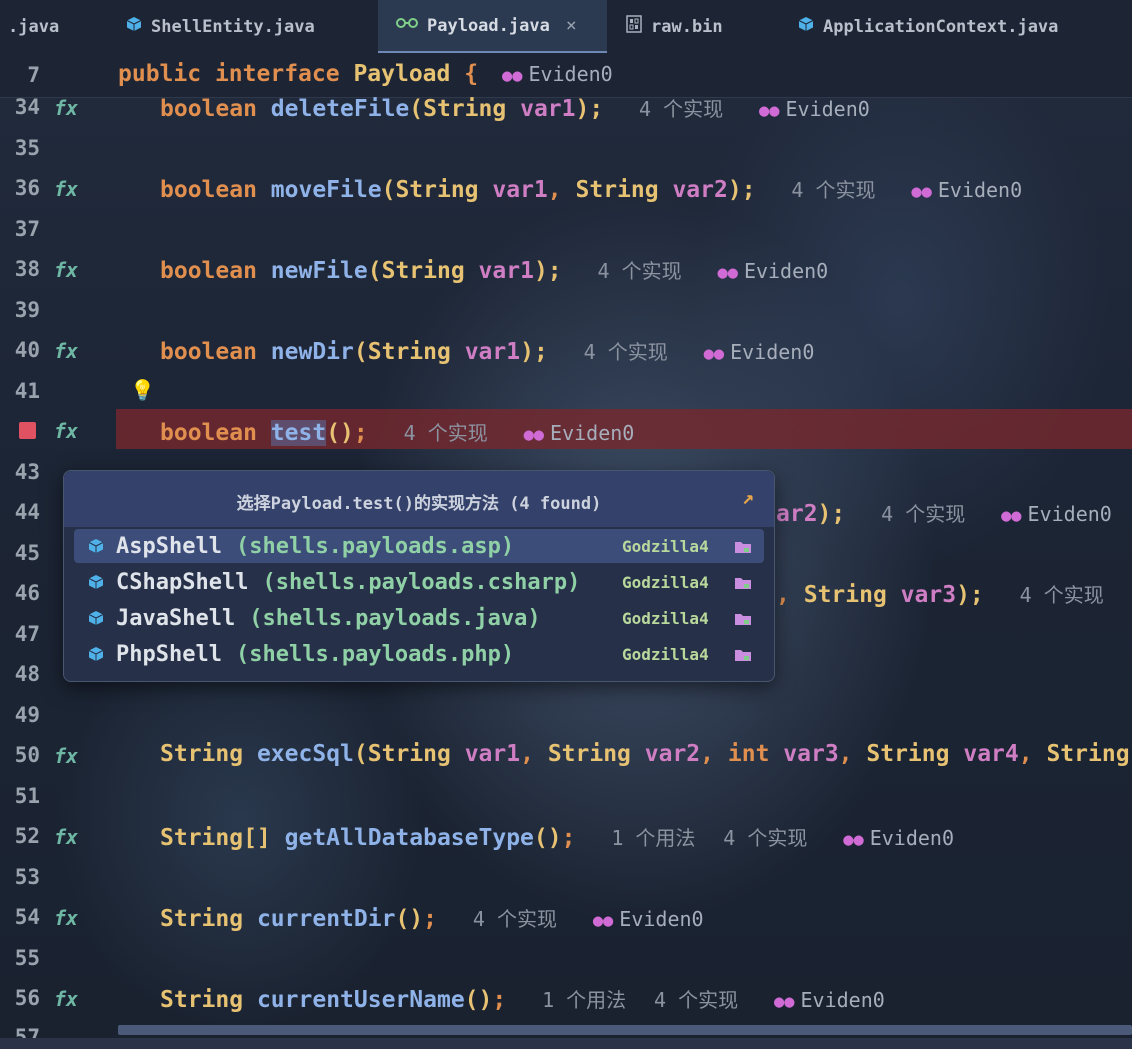  Describe the element at coordinates (27, 553) in the screenshot. I see `line-number: 45` at that location.